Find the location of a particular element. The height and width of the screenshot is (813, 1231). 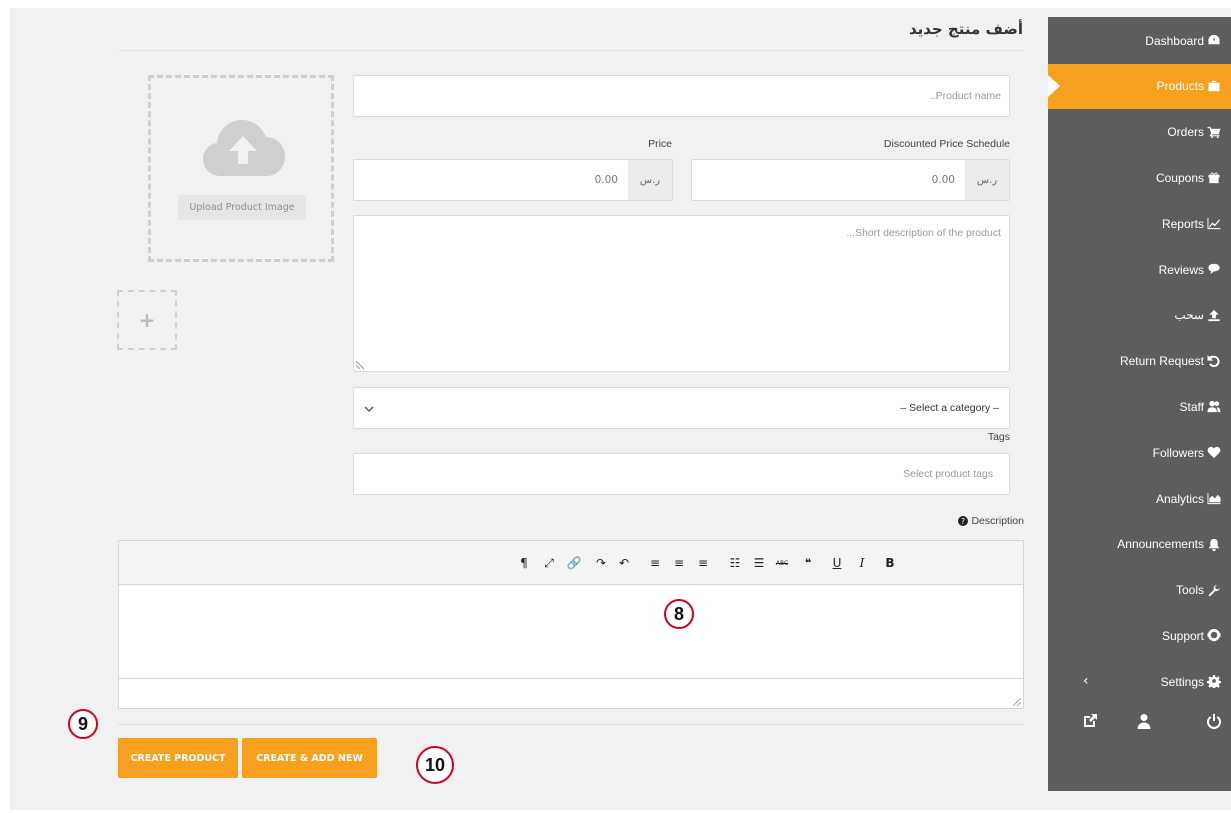

heart-icon is located at coordinates (1214, 452).